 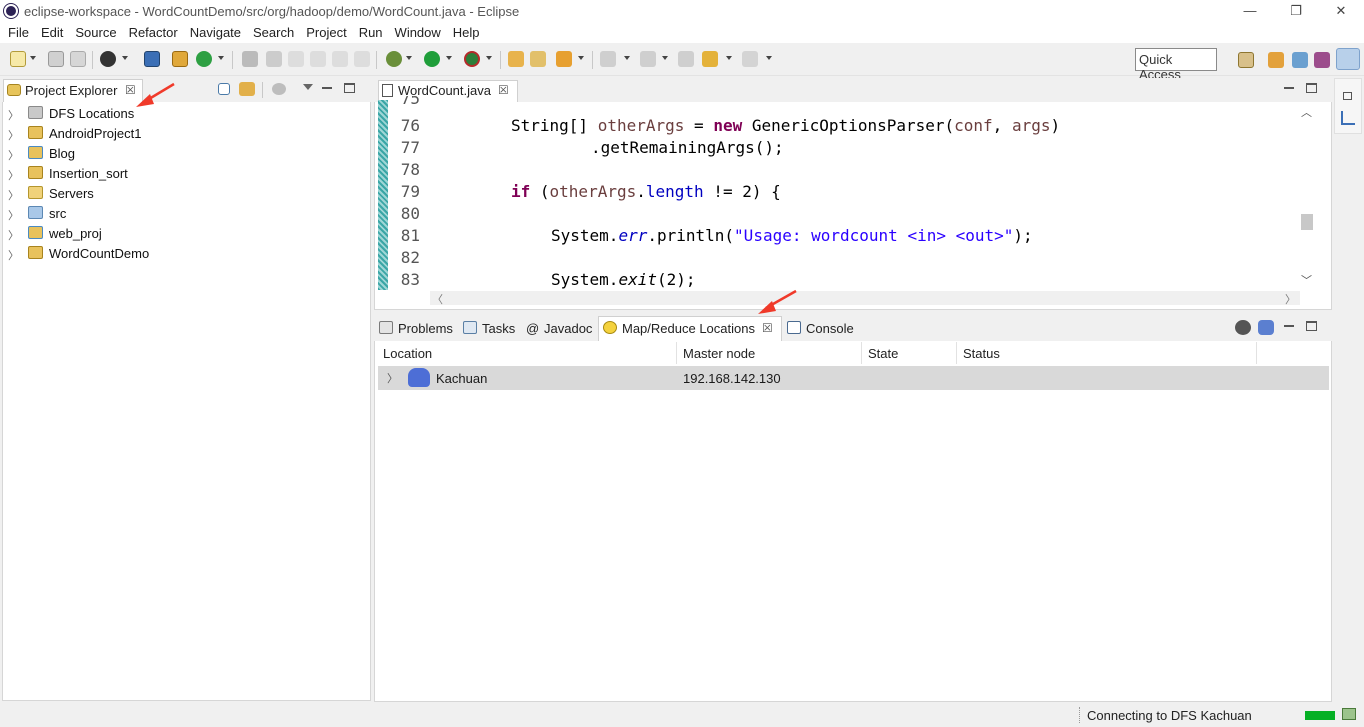 I want to click on tree-item-web-proj: 〉 web_proj, so click(x=183, y=234).